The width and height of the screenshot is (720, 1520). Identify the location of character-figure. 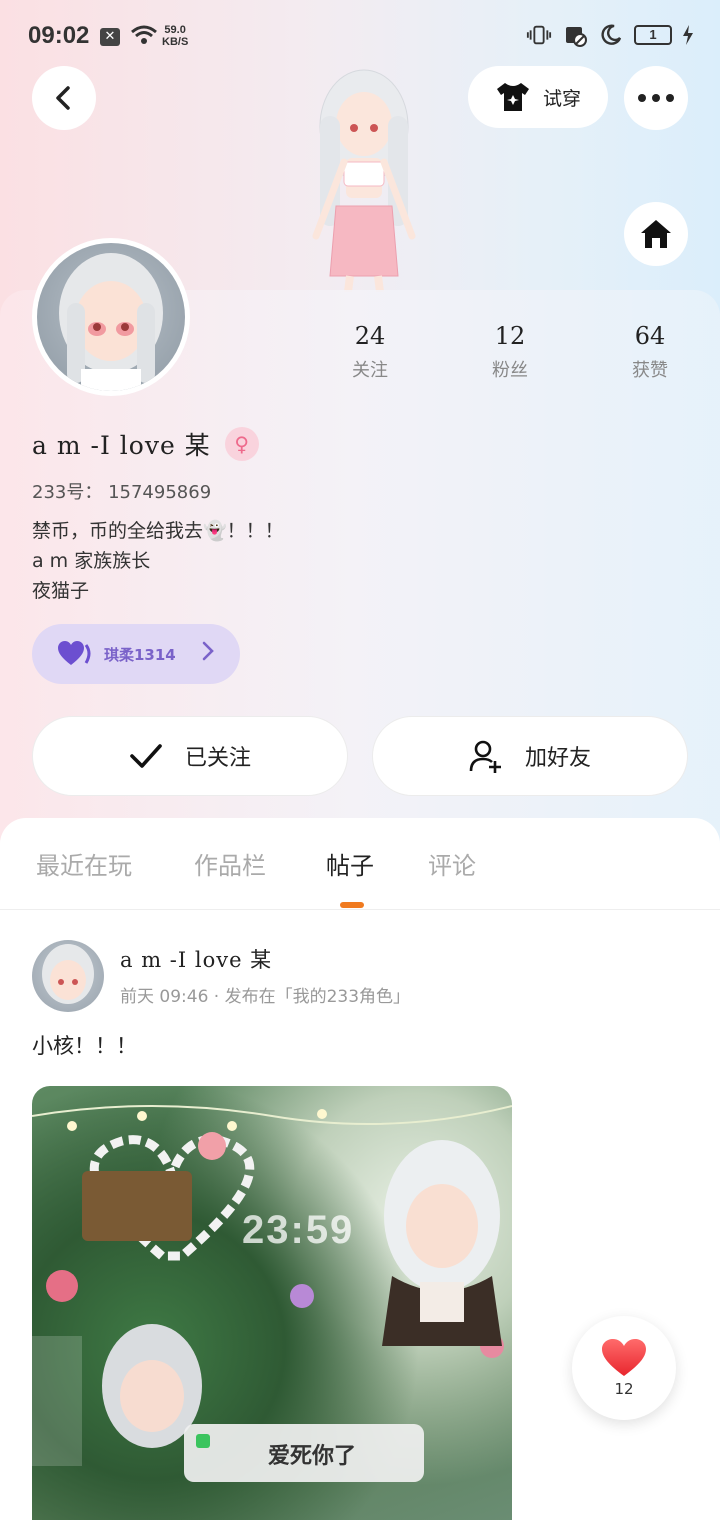
(361, 179).